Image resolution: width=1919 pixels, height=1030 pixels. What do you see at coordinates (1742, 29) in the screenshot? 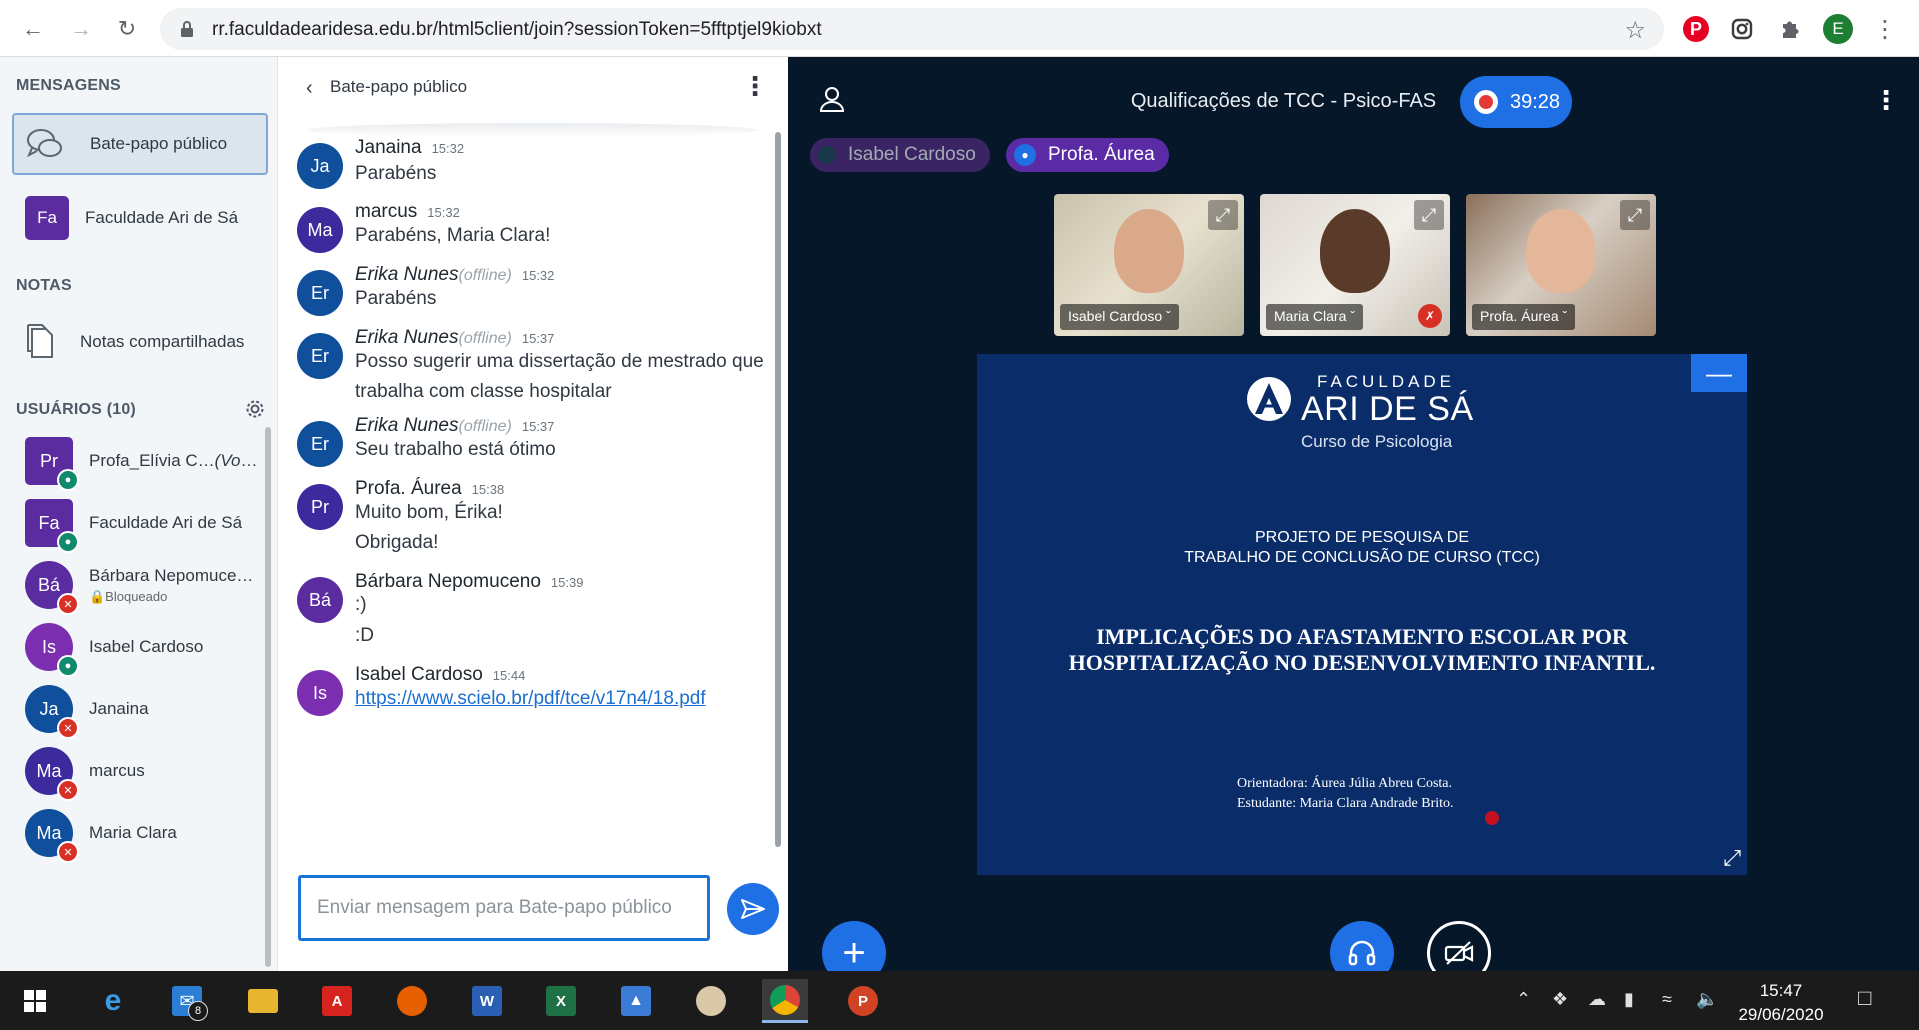
I see `instagram-extension-icon` at bounding box center [1742, 29].